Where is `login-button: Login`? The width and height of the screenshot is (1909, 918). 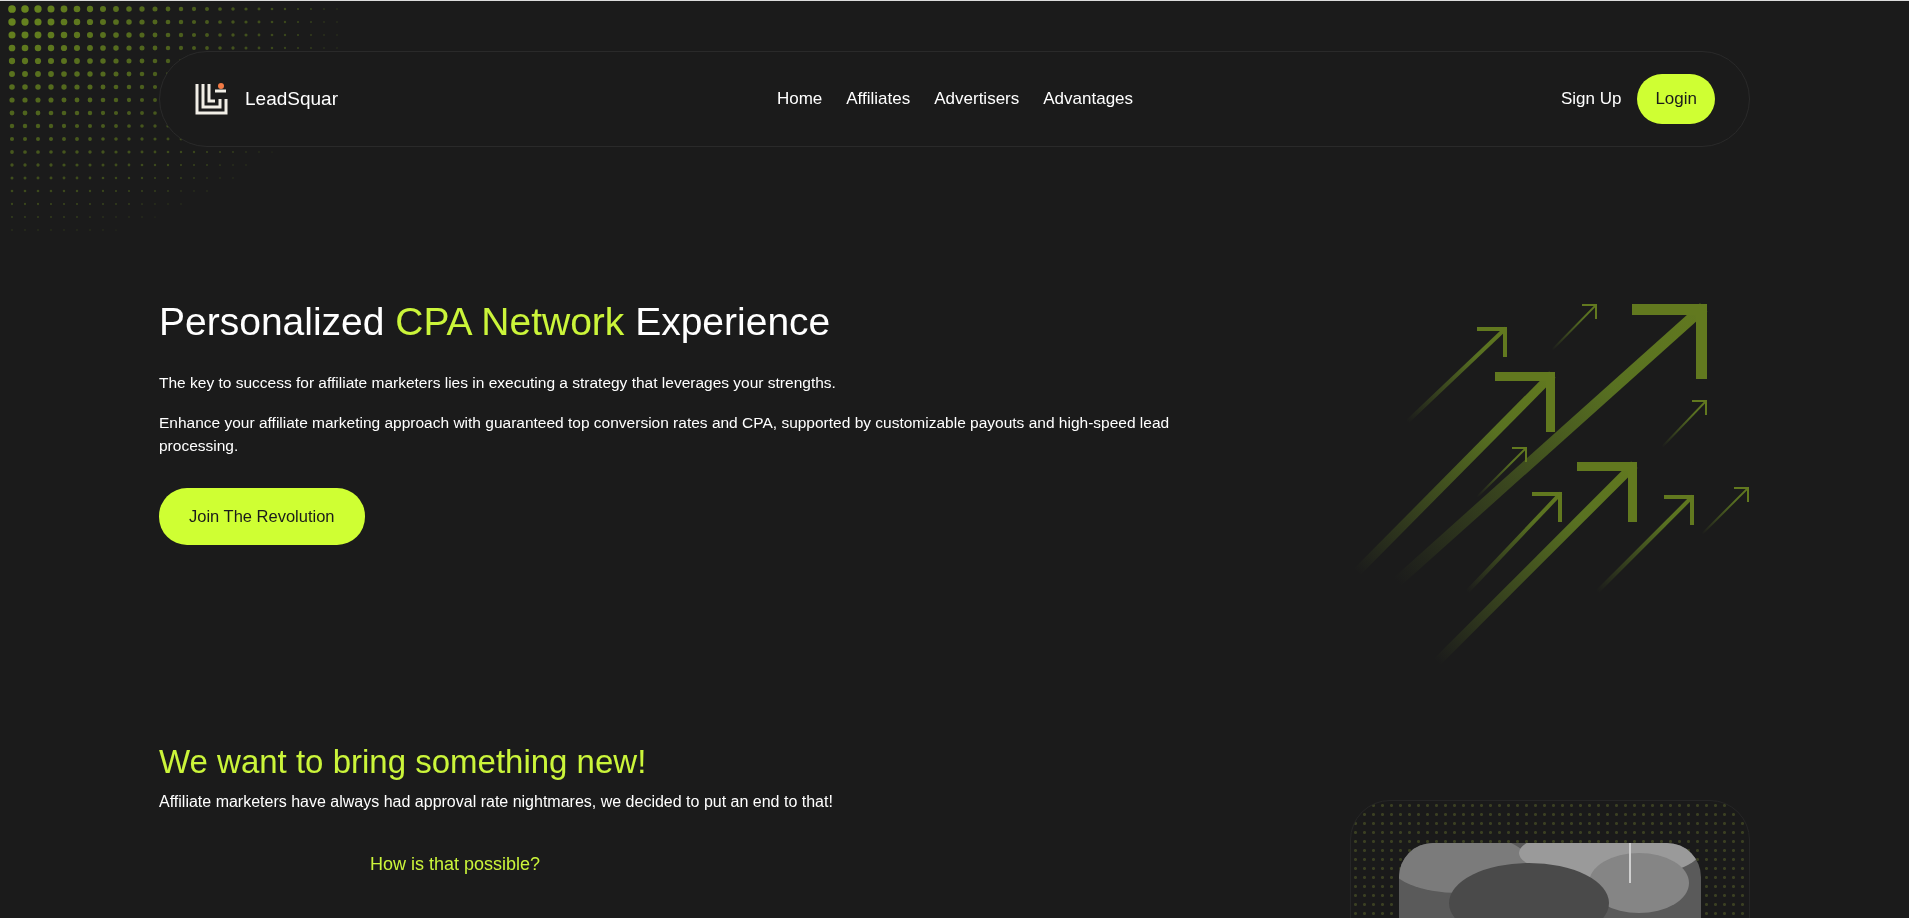
login-button: Login is located at coordinates (1676, 99).